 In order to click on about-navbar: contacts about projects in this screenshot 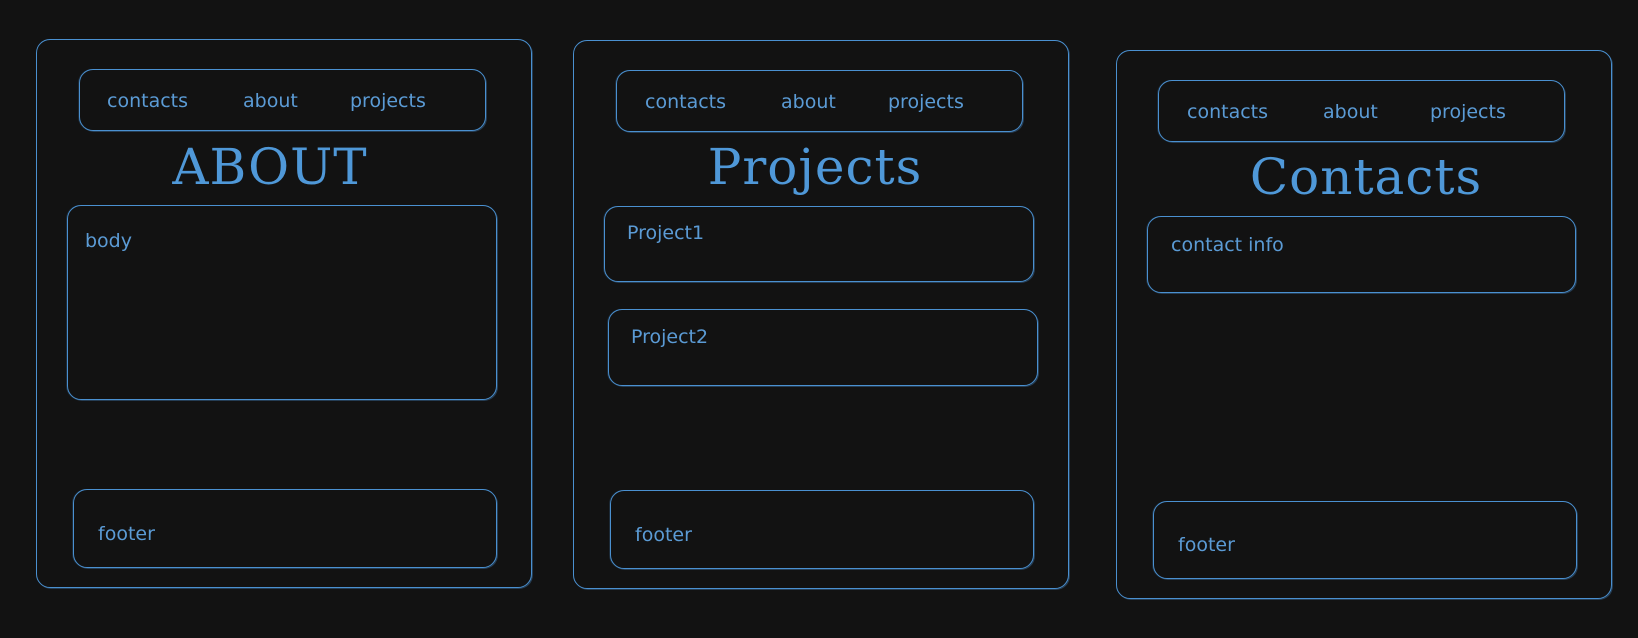, I will do `click(282, 100)`.